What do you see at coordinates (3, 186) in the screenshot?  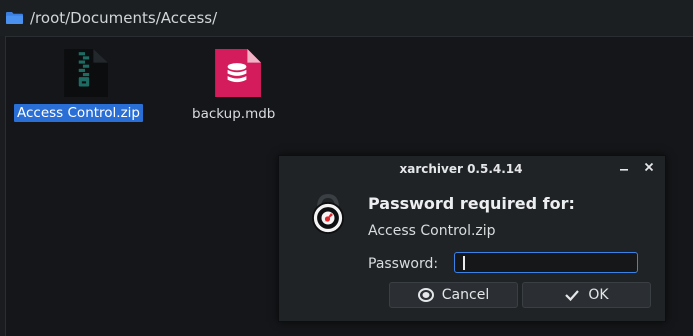 I see `side-panel-edge` at bounding box center [3, 186].